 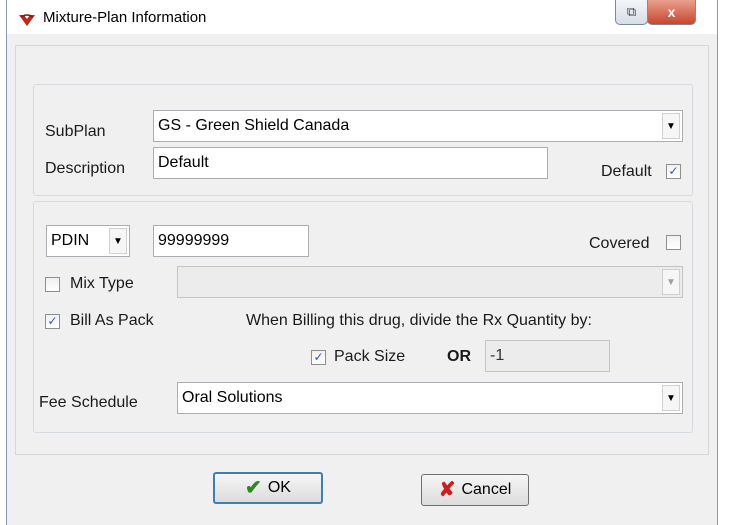 What do you see at coordinates (183, 162) in the screenshot?
I see `description-value: Default` at bounding box center [183, 162].